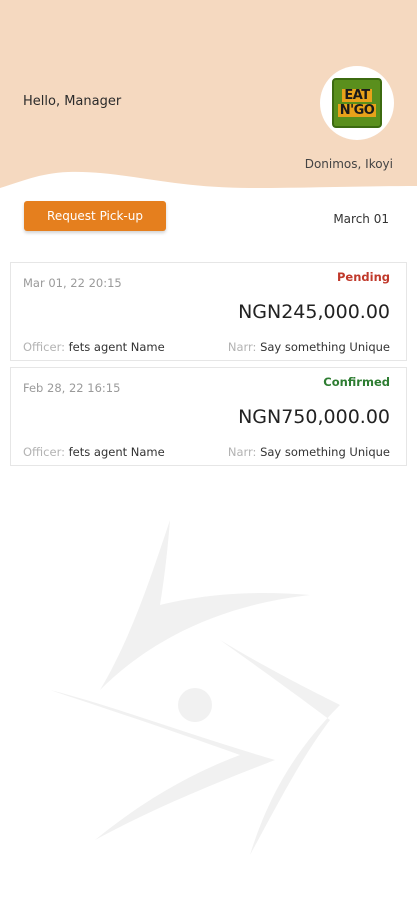  Describe the element at coordinates (361, 219) in the screenshot. I see `date-label: March 01` at that location.